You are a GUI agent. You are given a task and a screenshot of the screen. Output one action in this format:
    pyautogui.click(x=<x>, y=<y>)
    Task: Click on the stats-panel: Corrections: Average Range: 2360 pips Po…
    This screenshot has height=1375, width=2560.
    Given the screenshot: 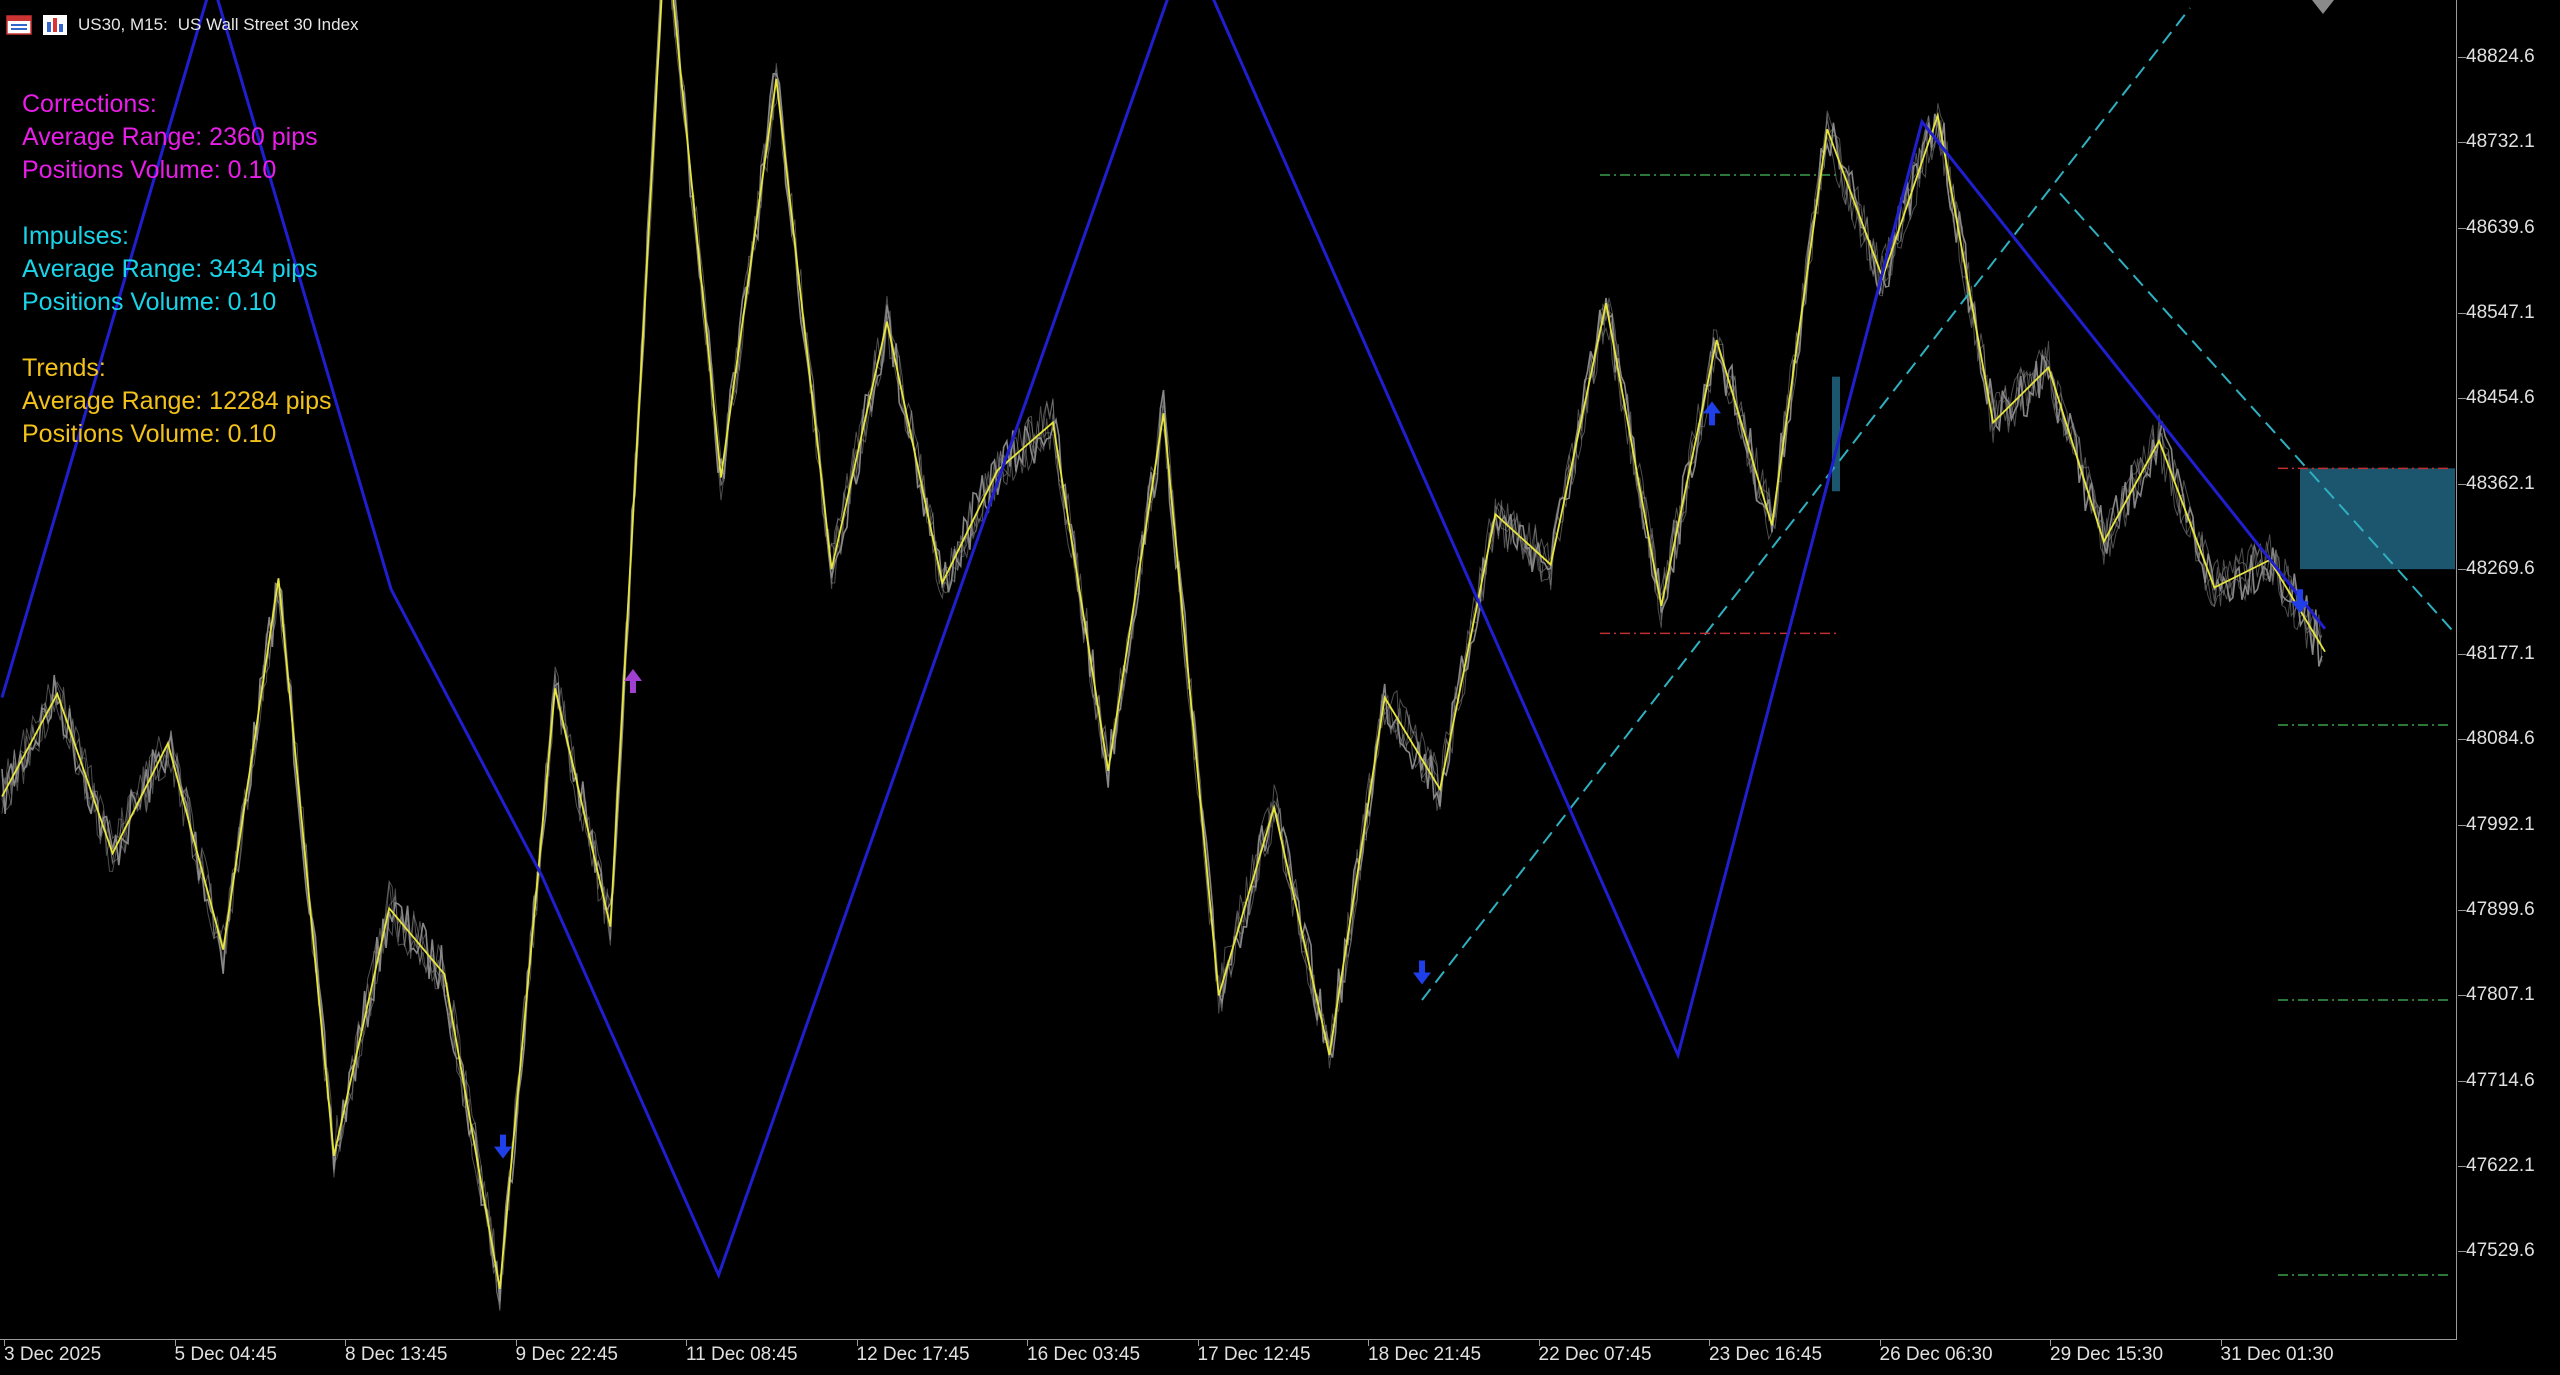 What is the action you would take?
    pyautogui.click(x=177, y=286)
    